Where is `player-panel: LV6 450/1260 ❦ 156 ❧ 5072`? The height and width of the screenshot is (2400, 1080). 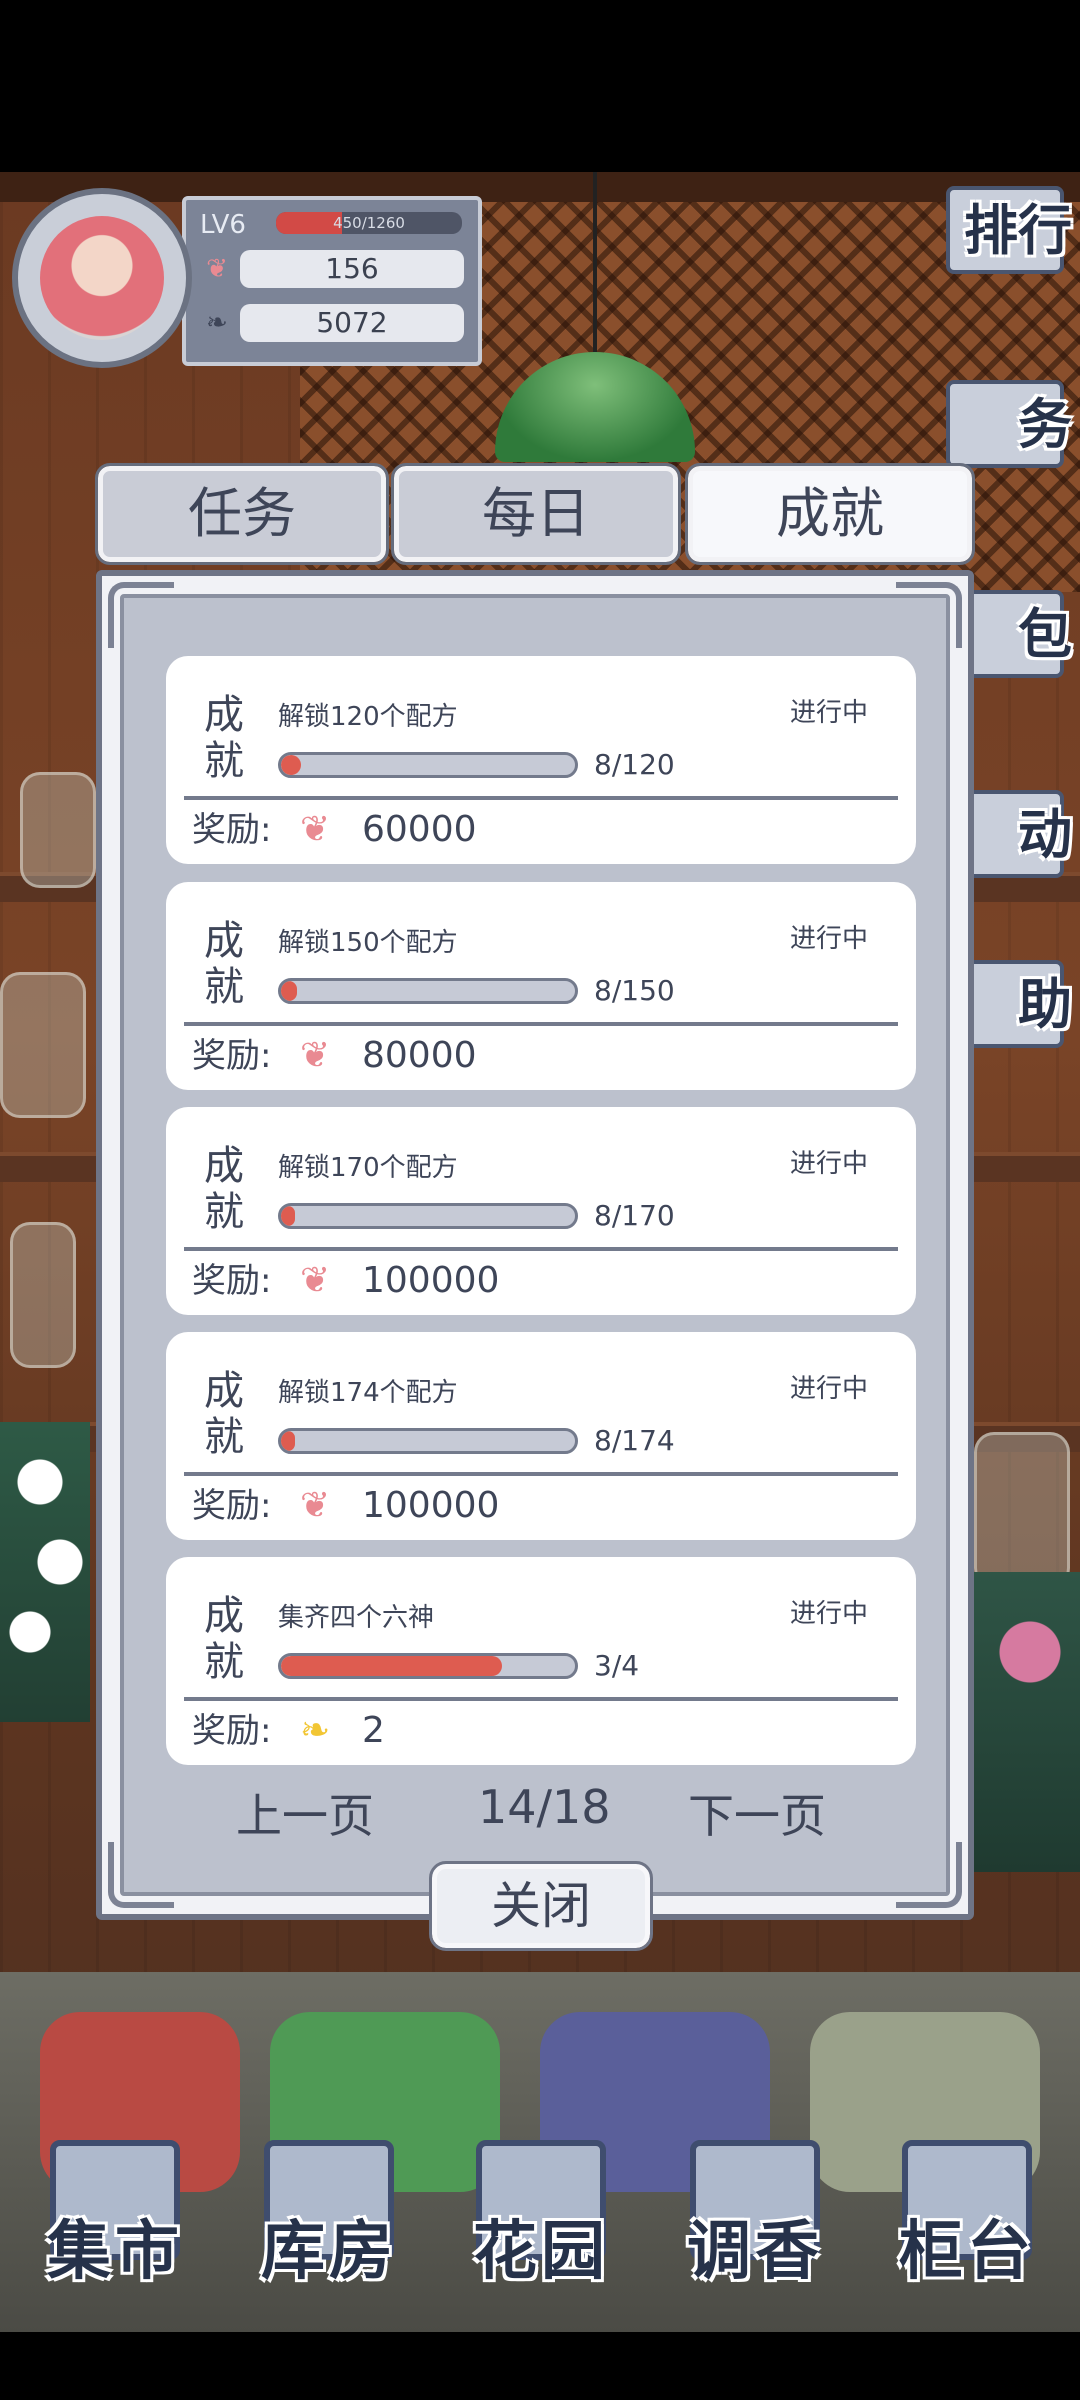
player-panel: LV6 450/1260 ❦ 156 ❧ 5072 is located at coordinates (247, 278).